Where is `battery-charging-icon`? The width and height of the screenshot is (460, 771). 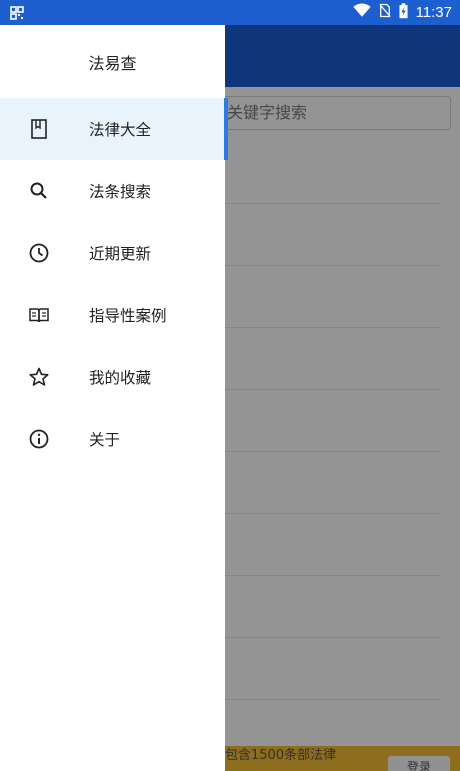 battery-charging-icon is located at coordinates (403, 12).